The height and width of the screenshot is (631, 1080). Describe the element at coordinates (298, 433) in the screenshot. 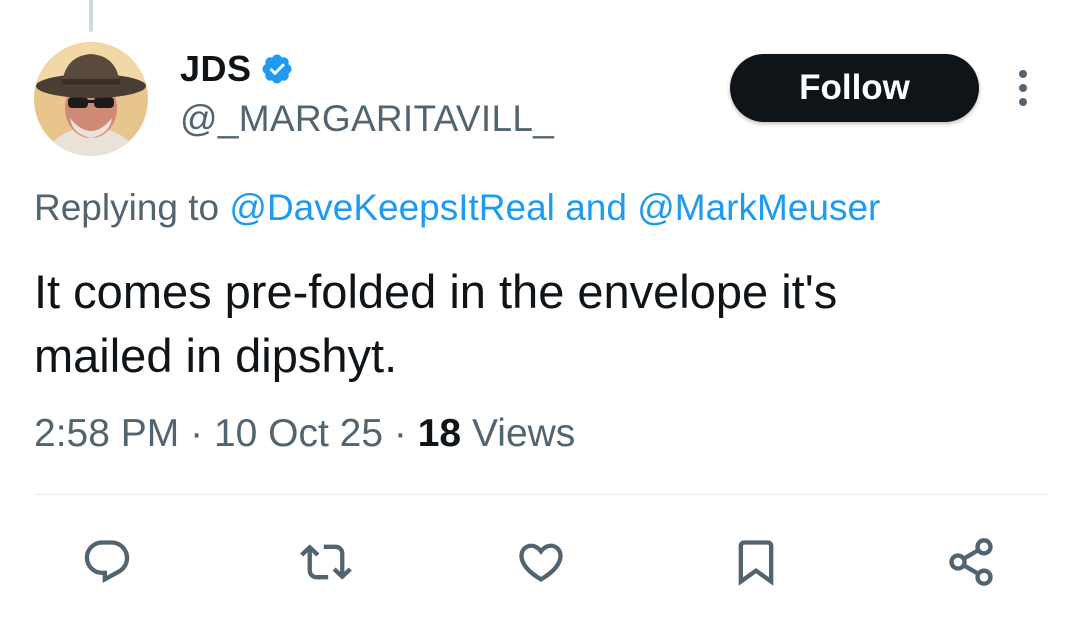

I see `tweet-date: 10 Oct 25` at that location.